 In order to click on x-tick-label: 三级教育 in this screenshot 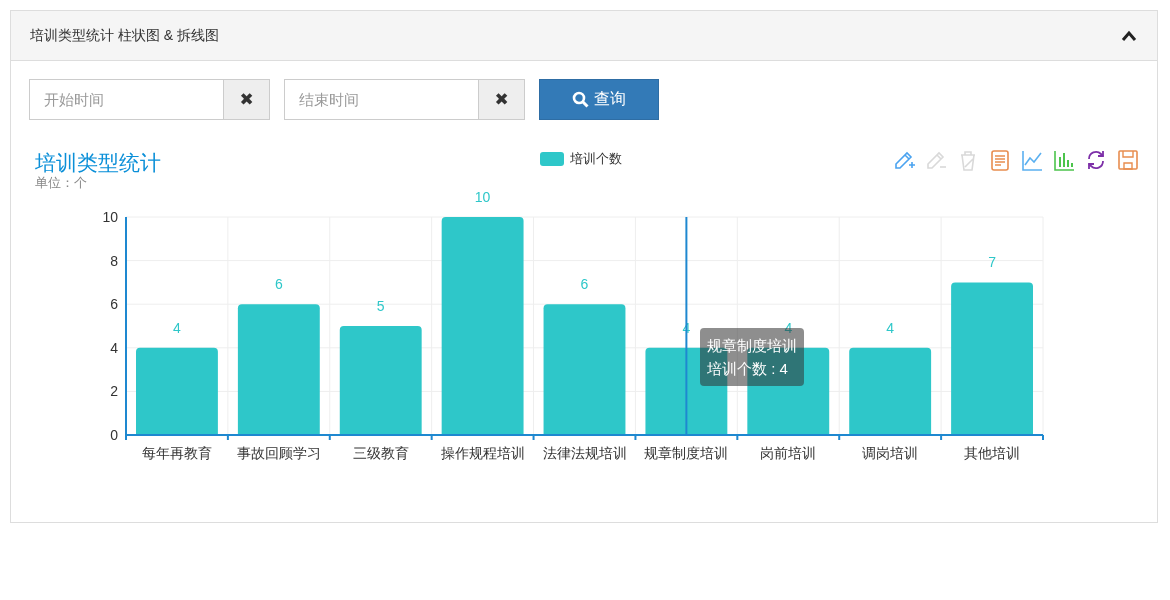, I will do `click(380, 453)`.